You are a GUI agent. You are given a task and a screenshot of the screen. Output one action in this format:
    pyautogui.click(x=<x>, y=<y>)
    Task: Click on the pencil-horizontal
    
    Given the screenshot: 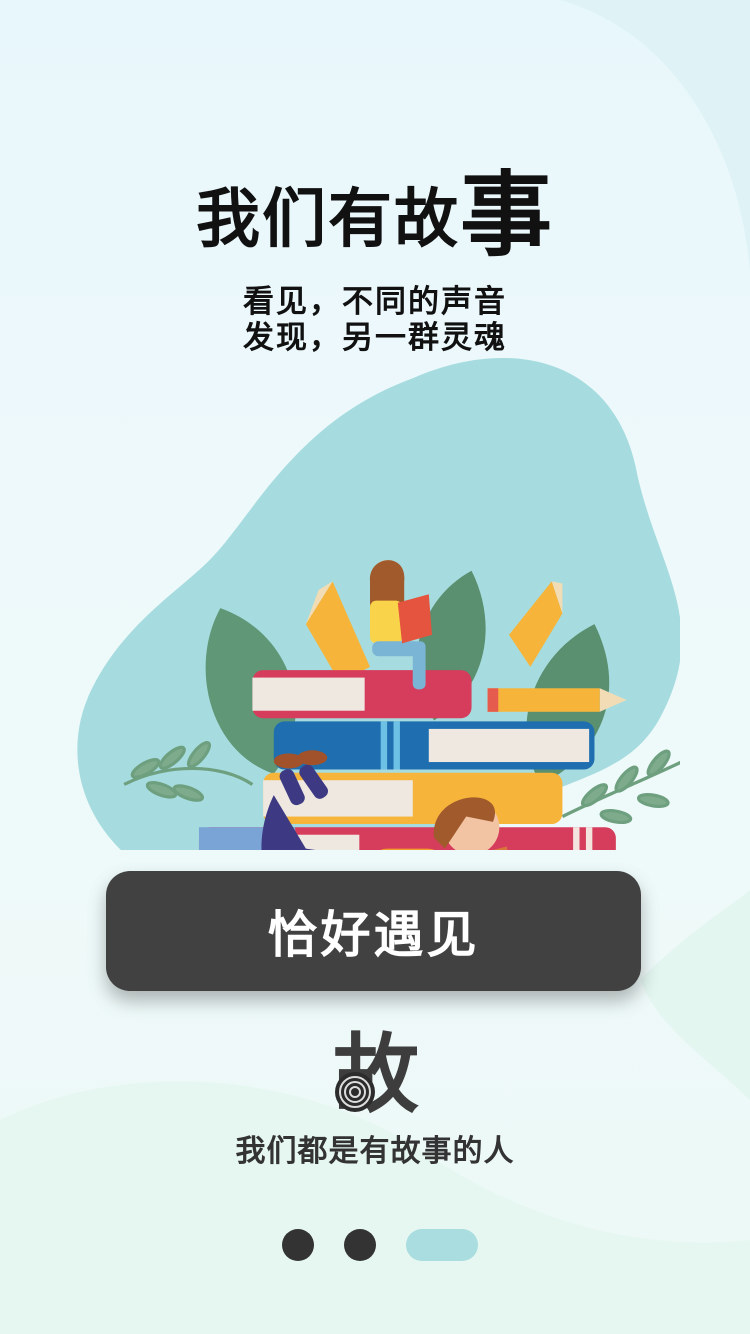 What is the action you would take?
    pyautogui.click(x=557, y=700)
    